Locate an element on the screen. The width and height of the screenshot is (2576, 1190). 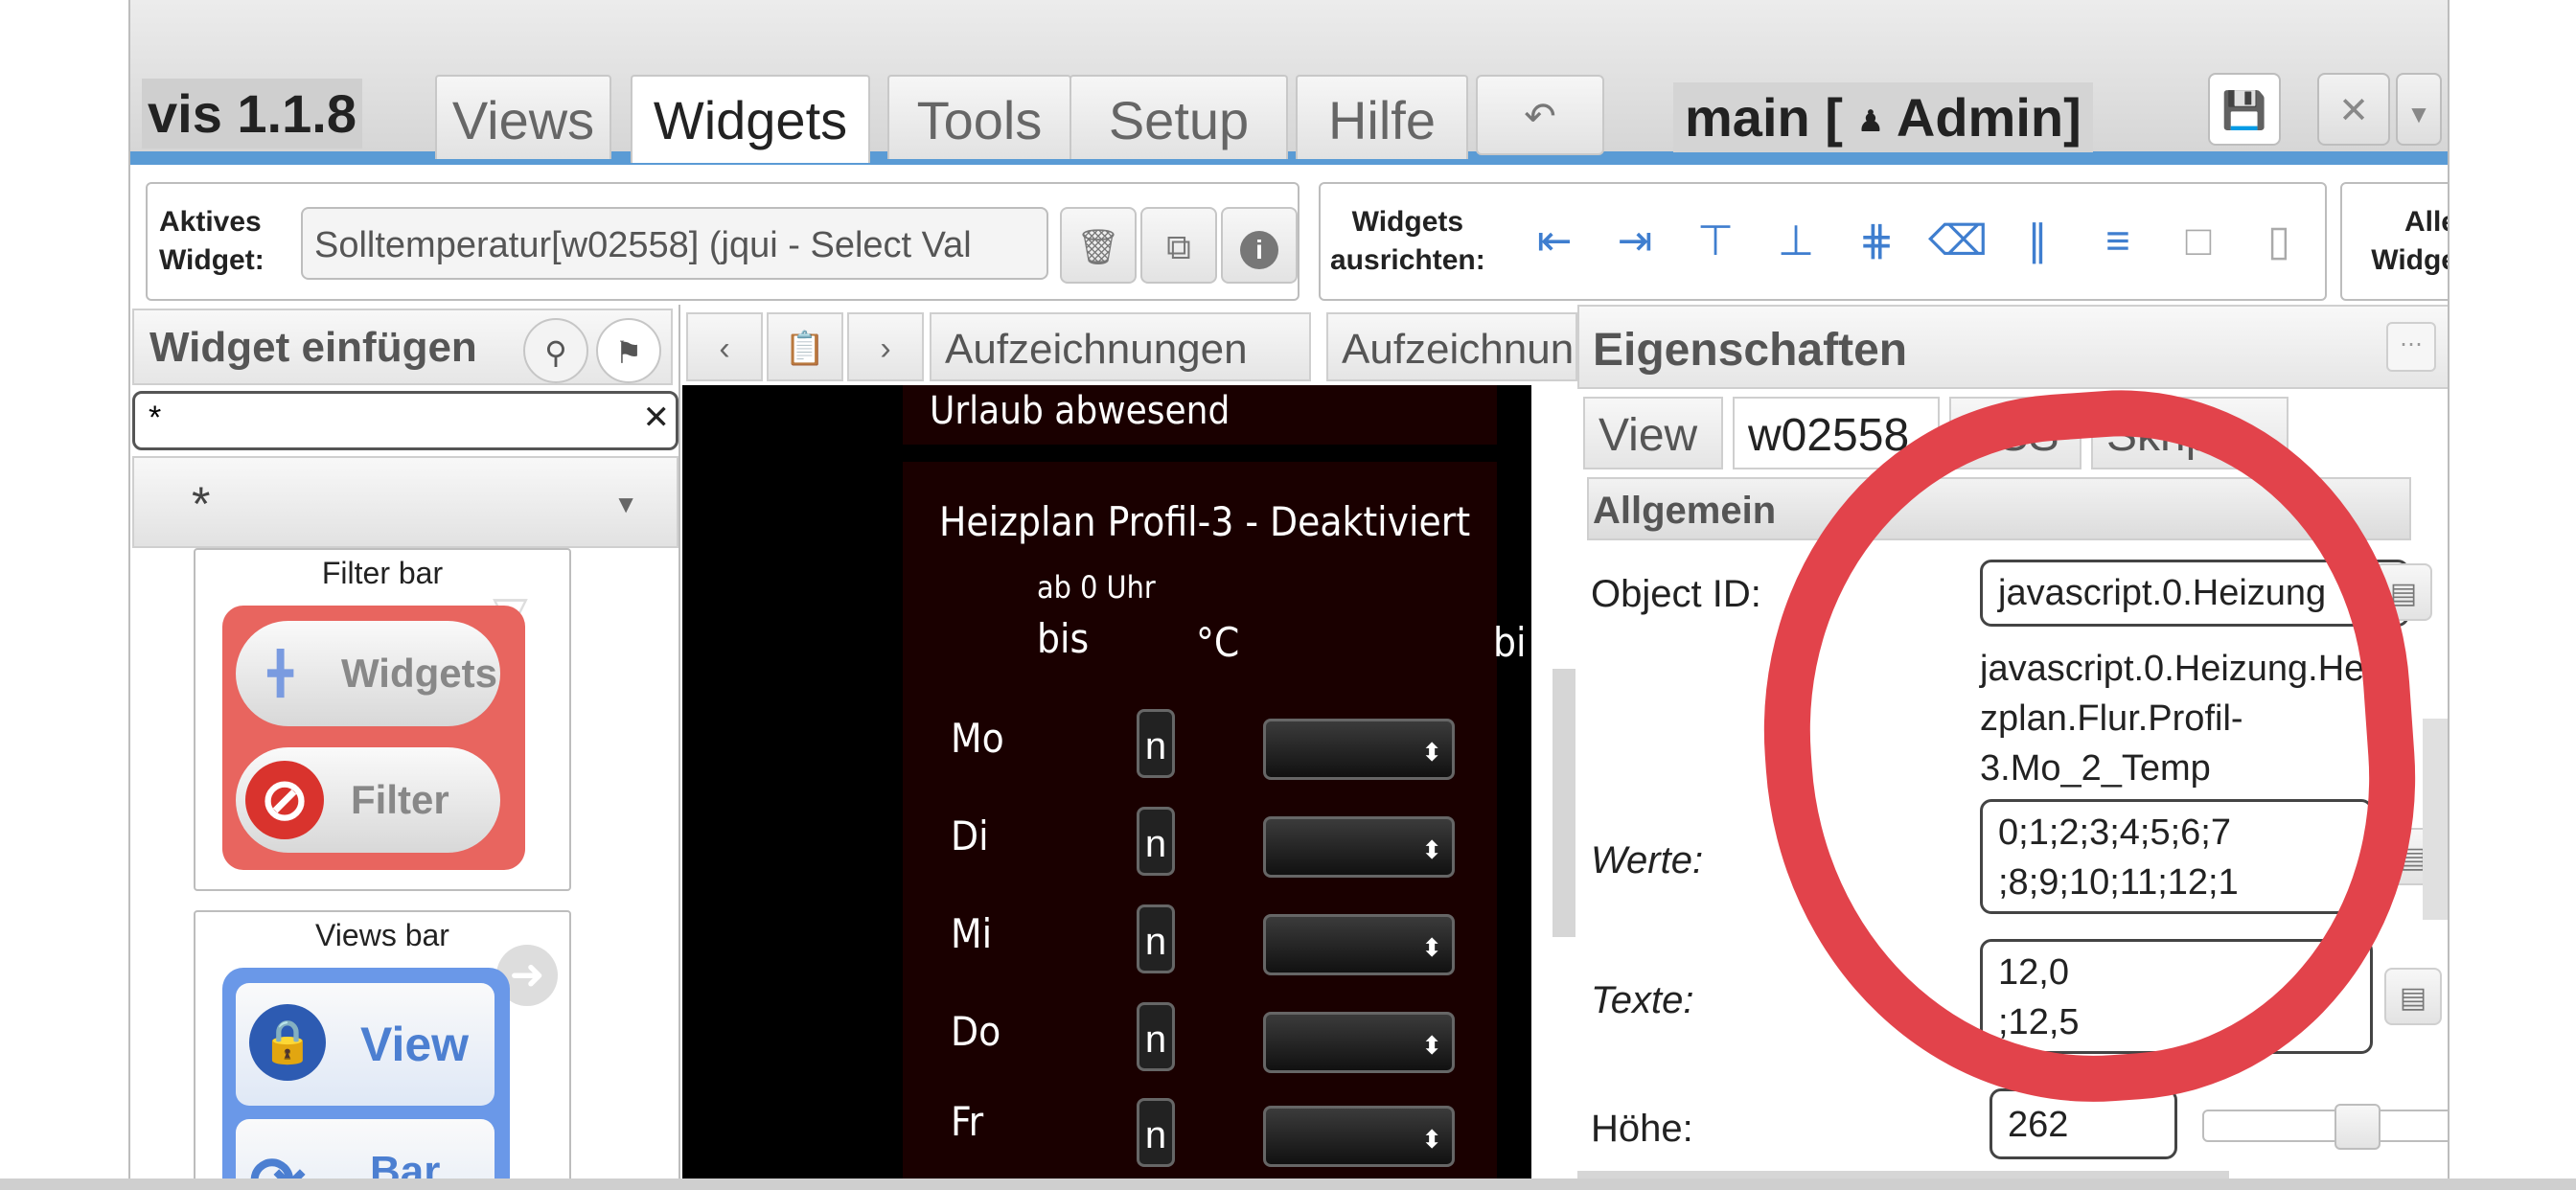
props-tab-css: CSS is located at coordinates (2015, 433).